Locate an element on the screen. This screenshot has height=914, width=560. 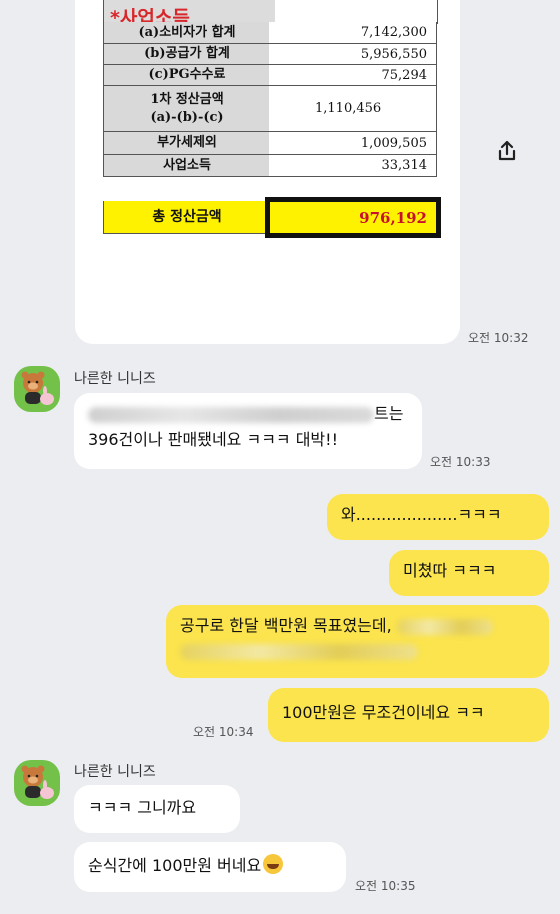
bubble-text: ㅋㅋㅋ 그니까요 is located at coordinates (142, 807).